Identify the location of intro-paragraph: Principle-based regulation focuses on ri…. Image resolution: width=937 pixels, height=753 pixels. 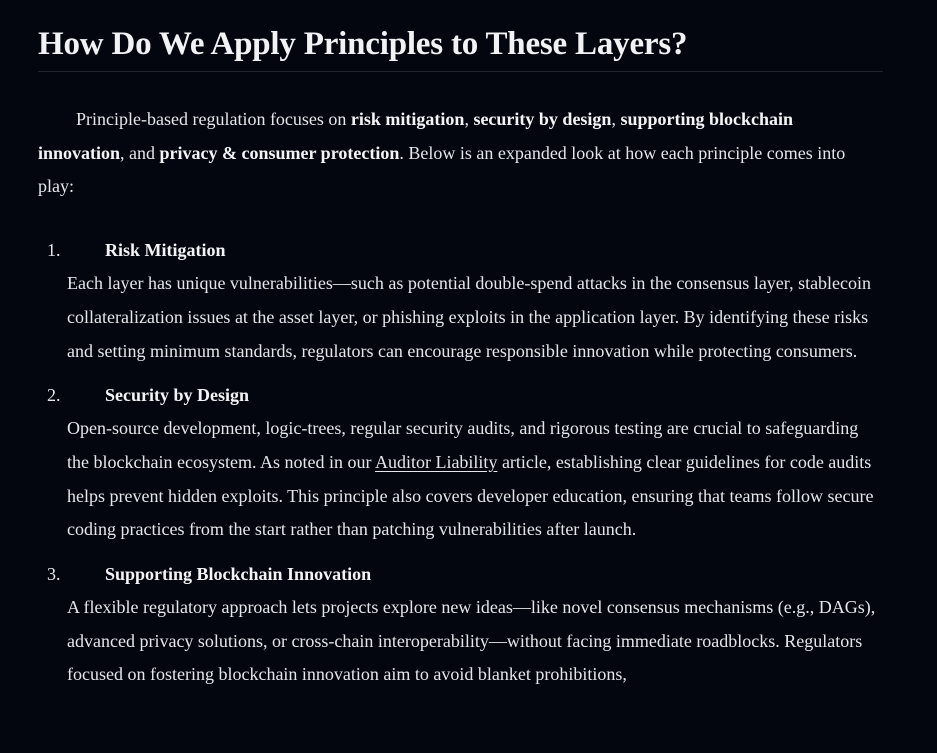
(460, 153).